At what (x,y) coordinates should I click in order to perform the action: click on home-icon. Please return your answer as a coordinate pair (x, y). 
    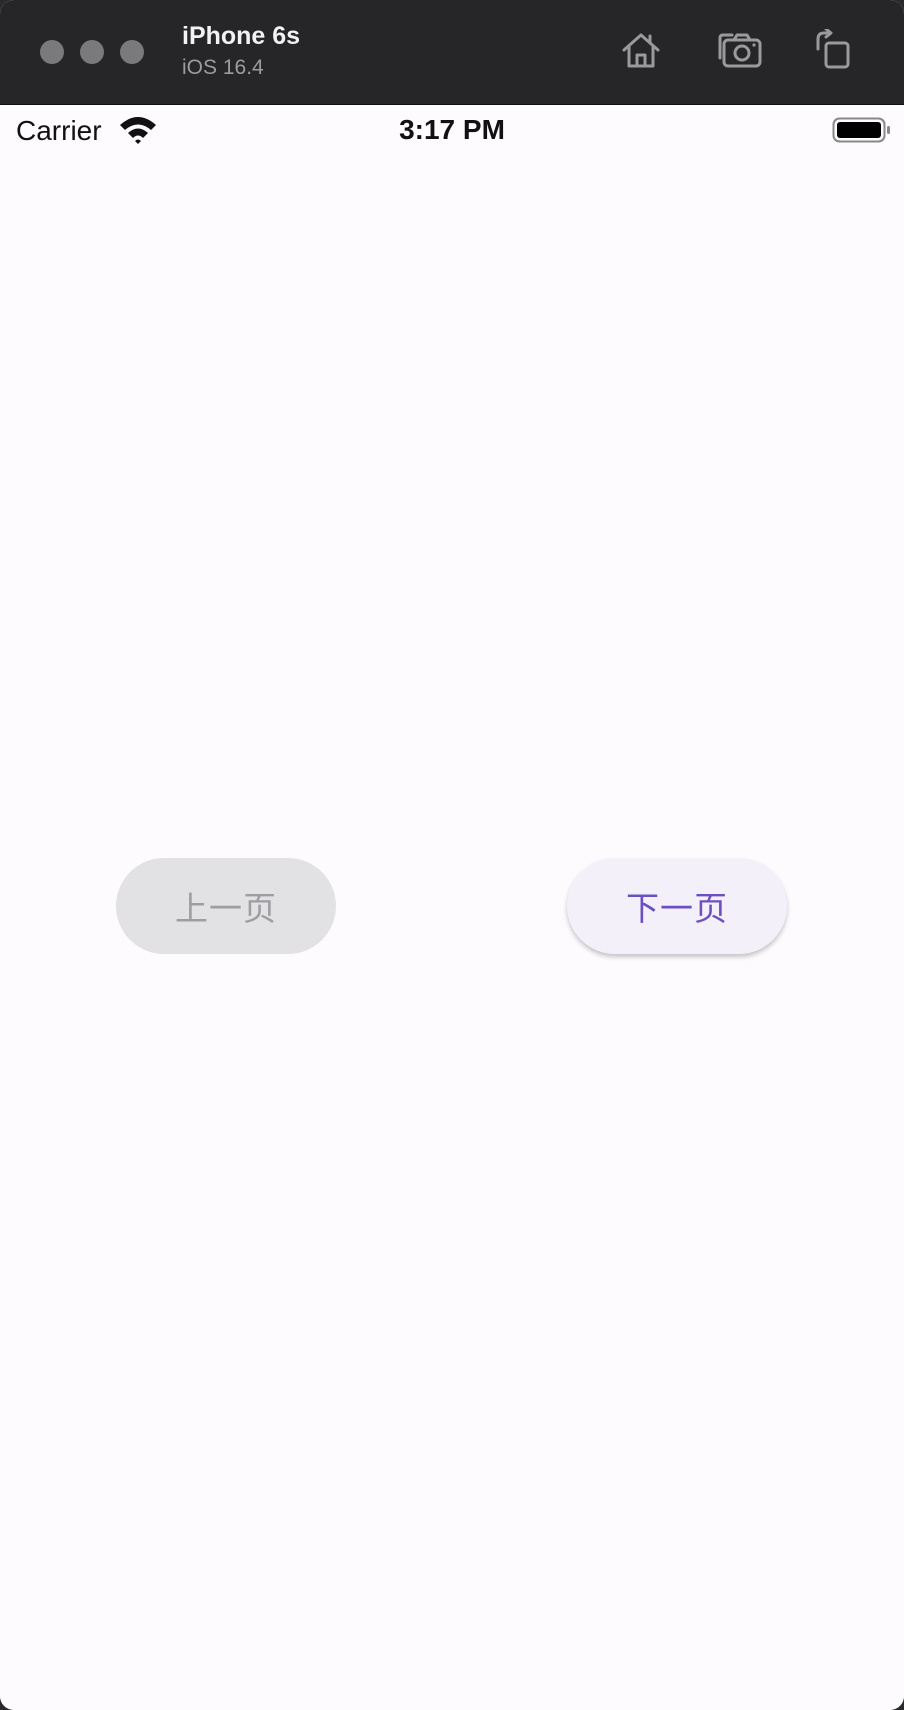
    Looking at the image, I should click on (641, 50).